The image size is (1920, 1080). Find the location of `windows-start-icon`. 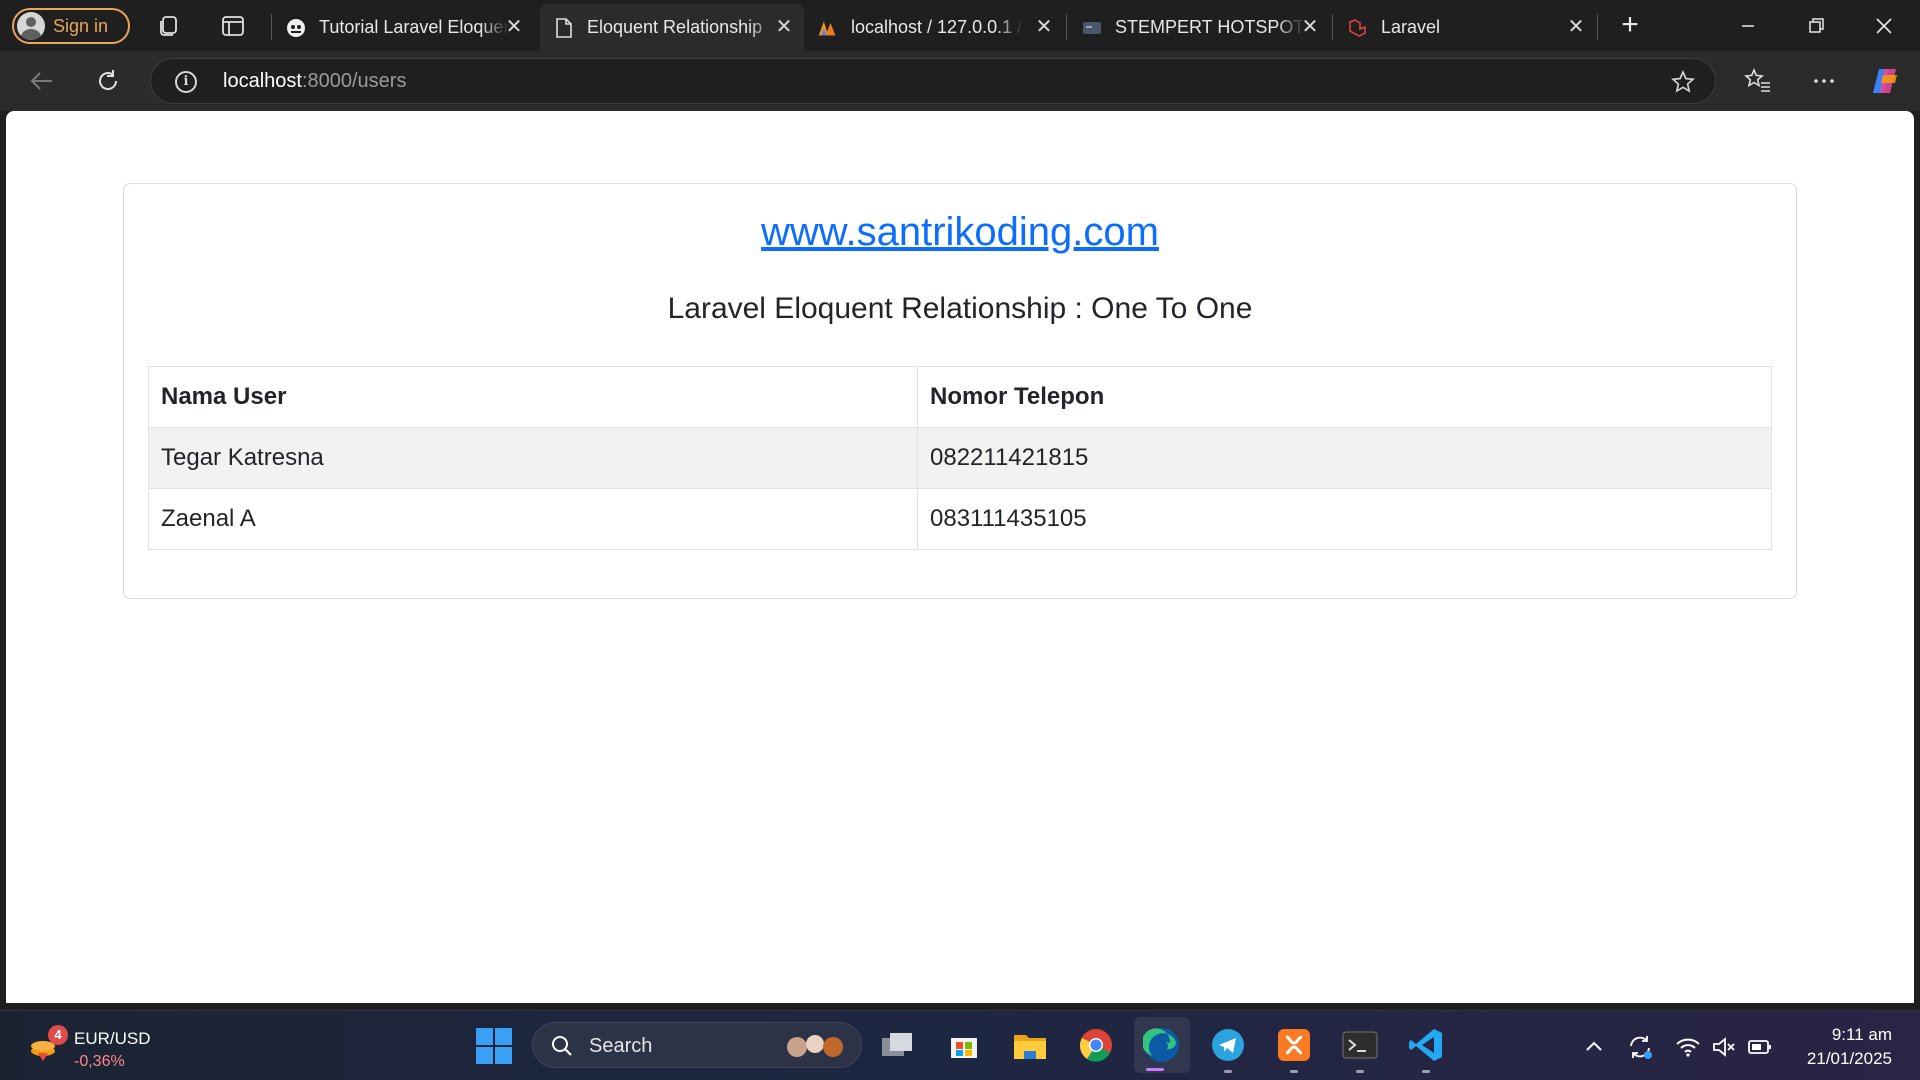

windows-start-icon is located at coordinates (494, 1046).